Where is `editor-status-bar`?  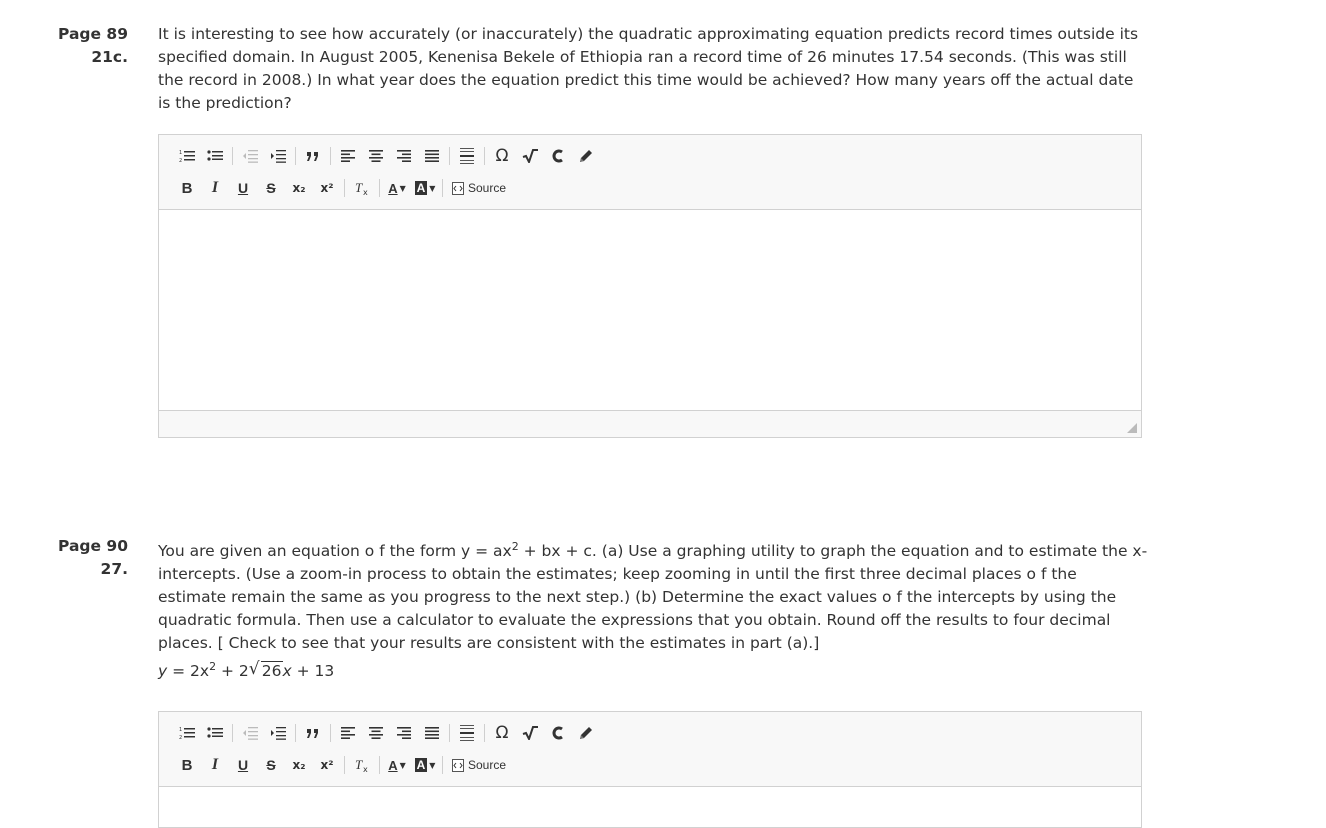
editor-status-bar is located at coordinates (650, 423).